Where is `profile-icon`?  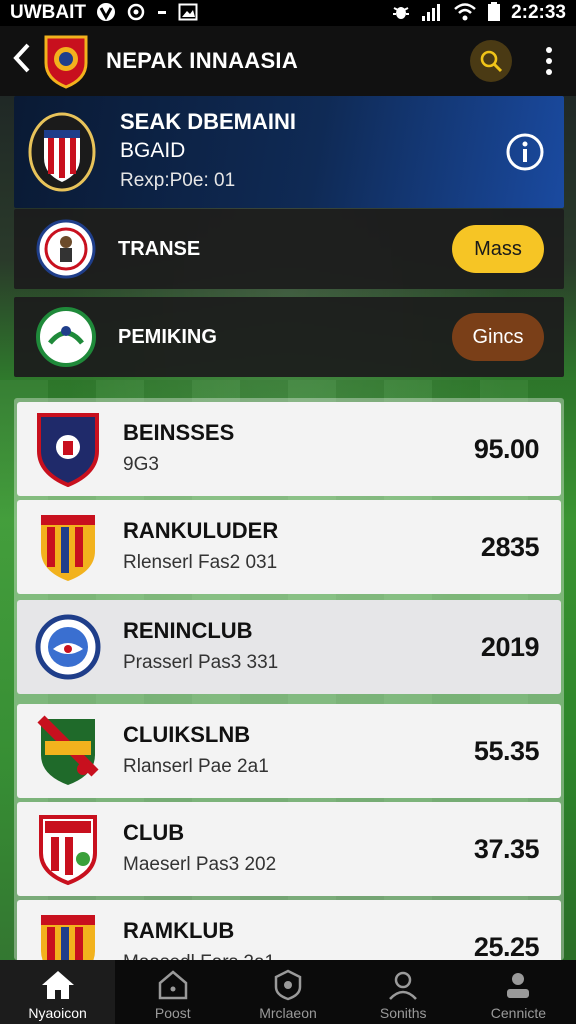
profile-icon is located at coordinates (518, 985).